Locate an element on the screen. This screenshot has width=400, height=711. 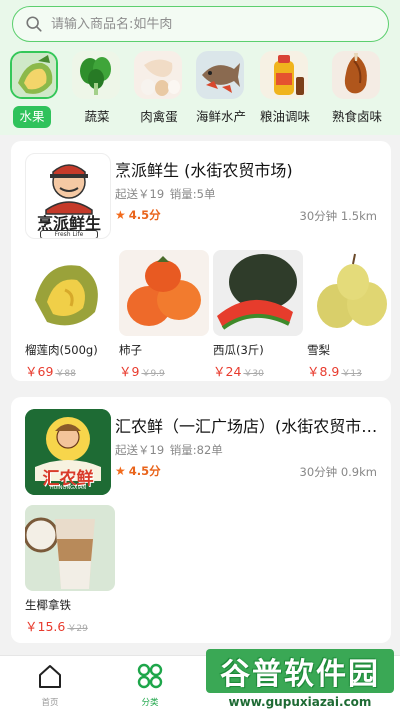
category-fruit: 水果 is located at coordinates (33, 89).